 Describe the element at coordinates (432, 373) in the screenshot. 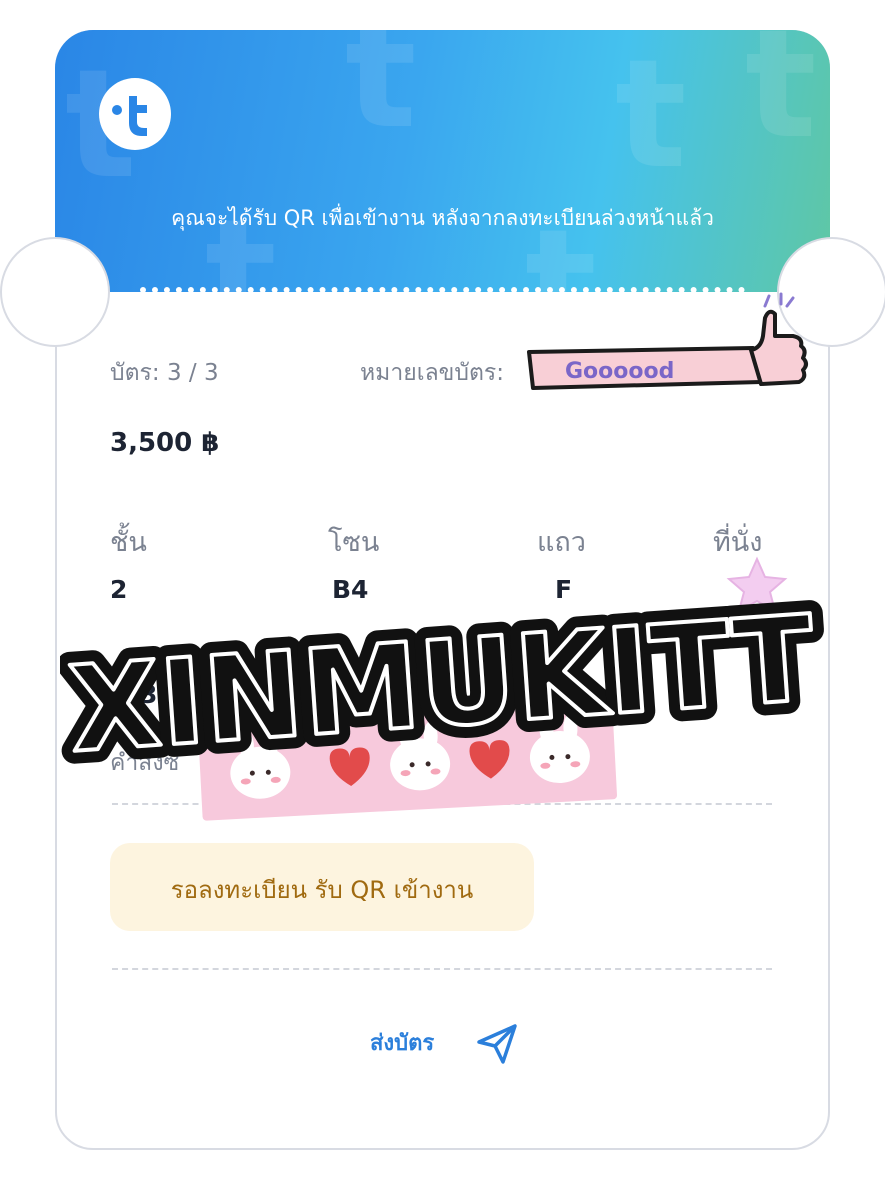

I see `ticket-number-label: หมายเลขบัตร:` at that location.